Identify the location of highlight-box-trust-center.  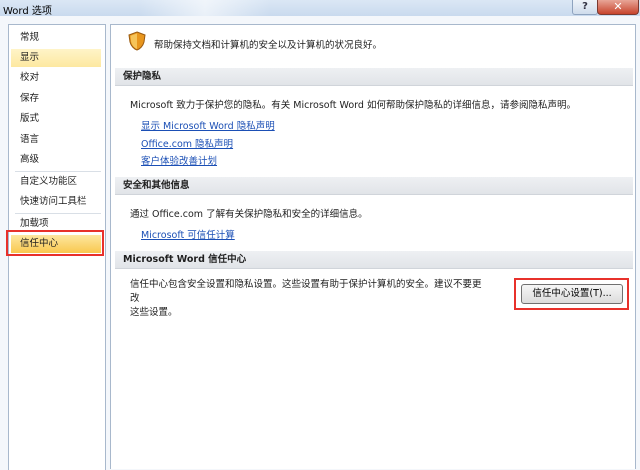
(55, 243).